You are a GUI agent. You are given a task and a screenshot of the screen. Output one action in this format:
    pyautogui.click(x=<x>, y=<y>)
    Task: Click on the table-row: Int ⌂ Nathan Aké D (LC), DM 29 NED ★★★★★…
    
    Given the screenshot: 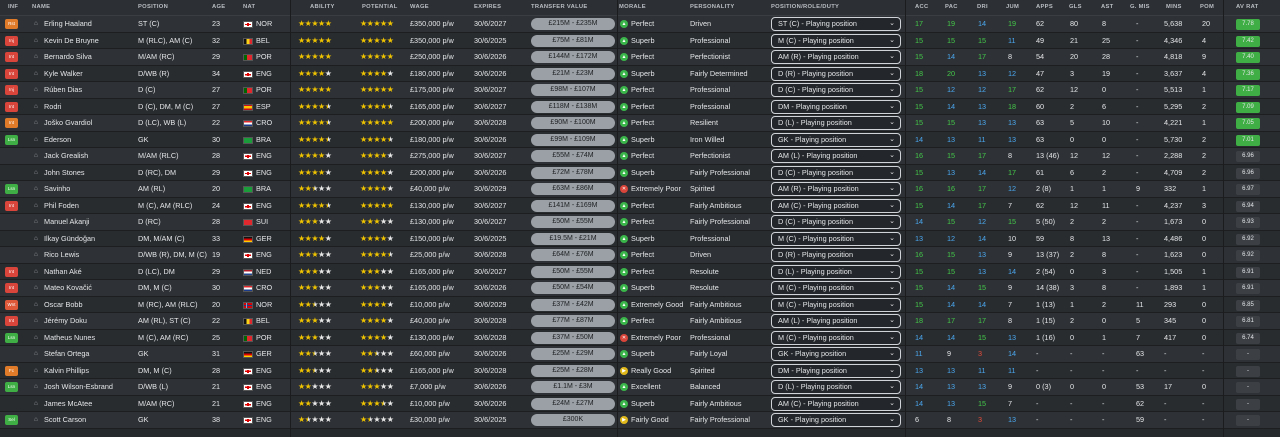 What is the action you would take?
    pyautogui.click(x=640, y=271)
    